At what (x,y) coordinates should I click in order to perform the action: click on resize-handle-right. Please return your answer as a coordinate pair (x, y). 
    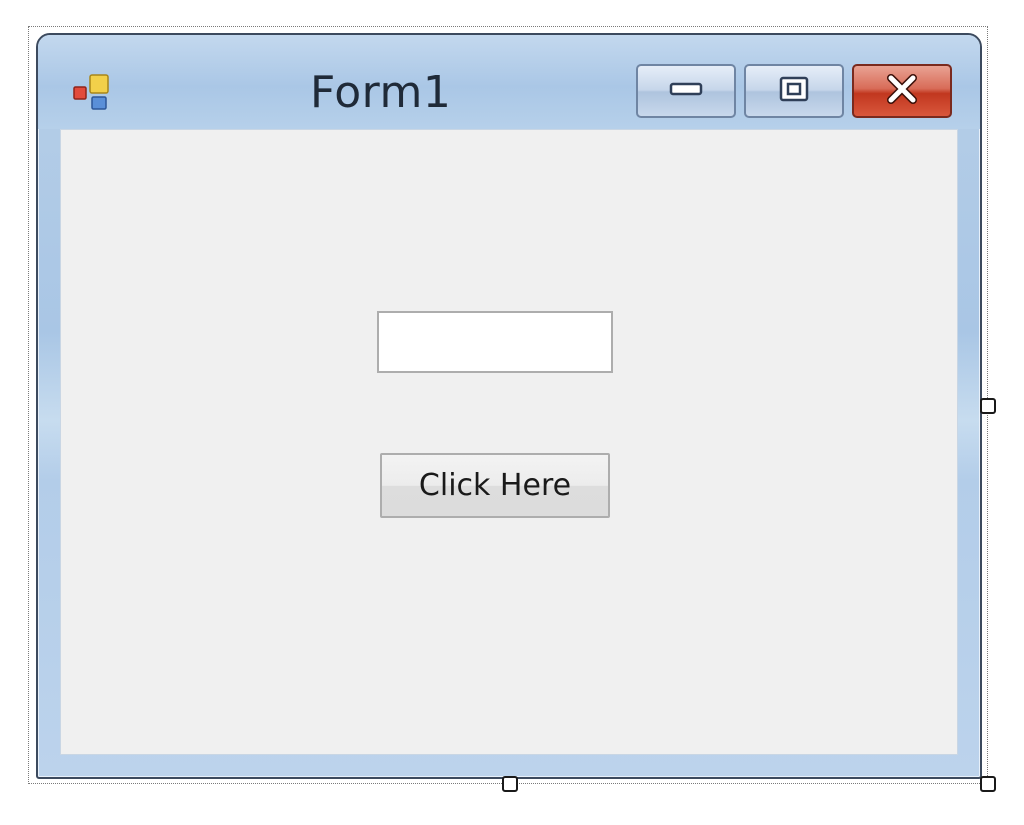
    Looking at the image, I should click on (988, 406).